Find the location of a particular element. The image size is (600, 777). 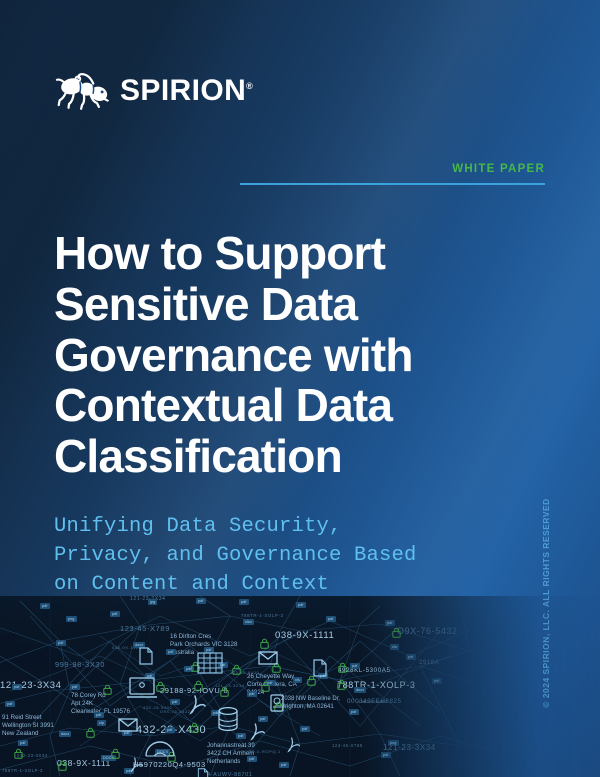

ant-logo-icon is located at coordinates (82, 91).